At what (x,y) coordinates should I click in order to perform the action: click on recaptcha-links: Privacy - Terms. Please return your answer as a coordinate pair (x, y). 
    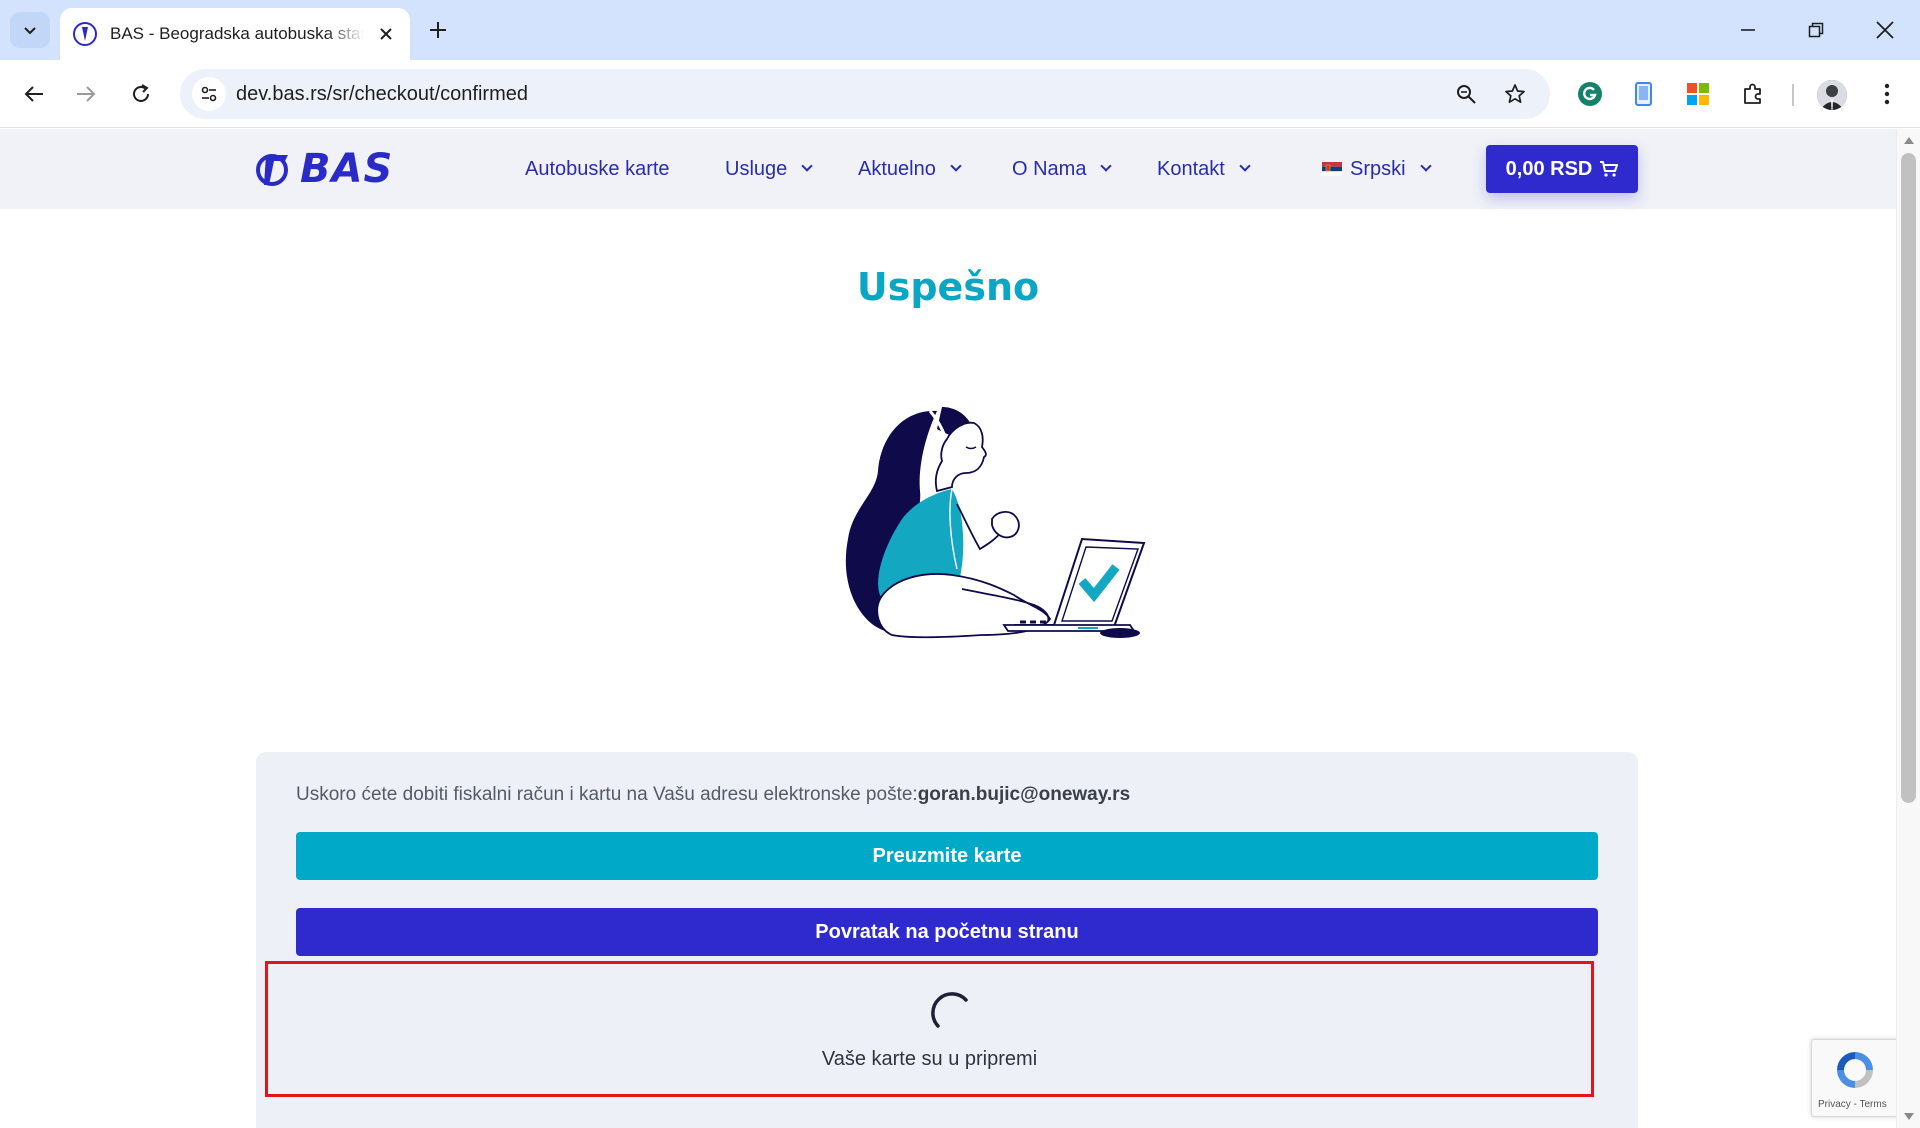
    Looking at the image, I should click on (1852, 1104).